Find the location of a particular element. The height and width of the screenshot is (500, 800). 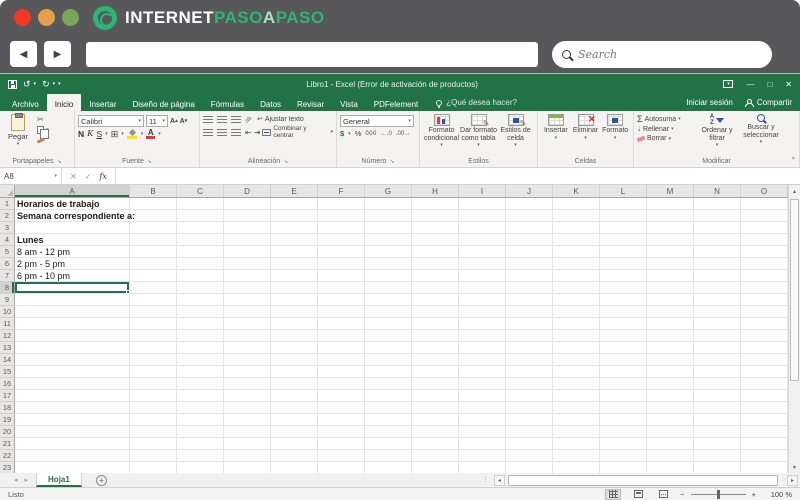

cell-L5 is located at coordinates (623, 252).